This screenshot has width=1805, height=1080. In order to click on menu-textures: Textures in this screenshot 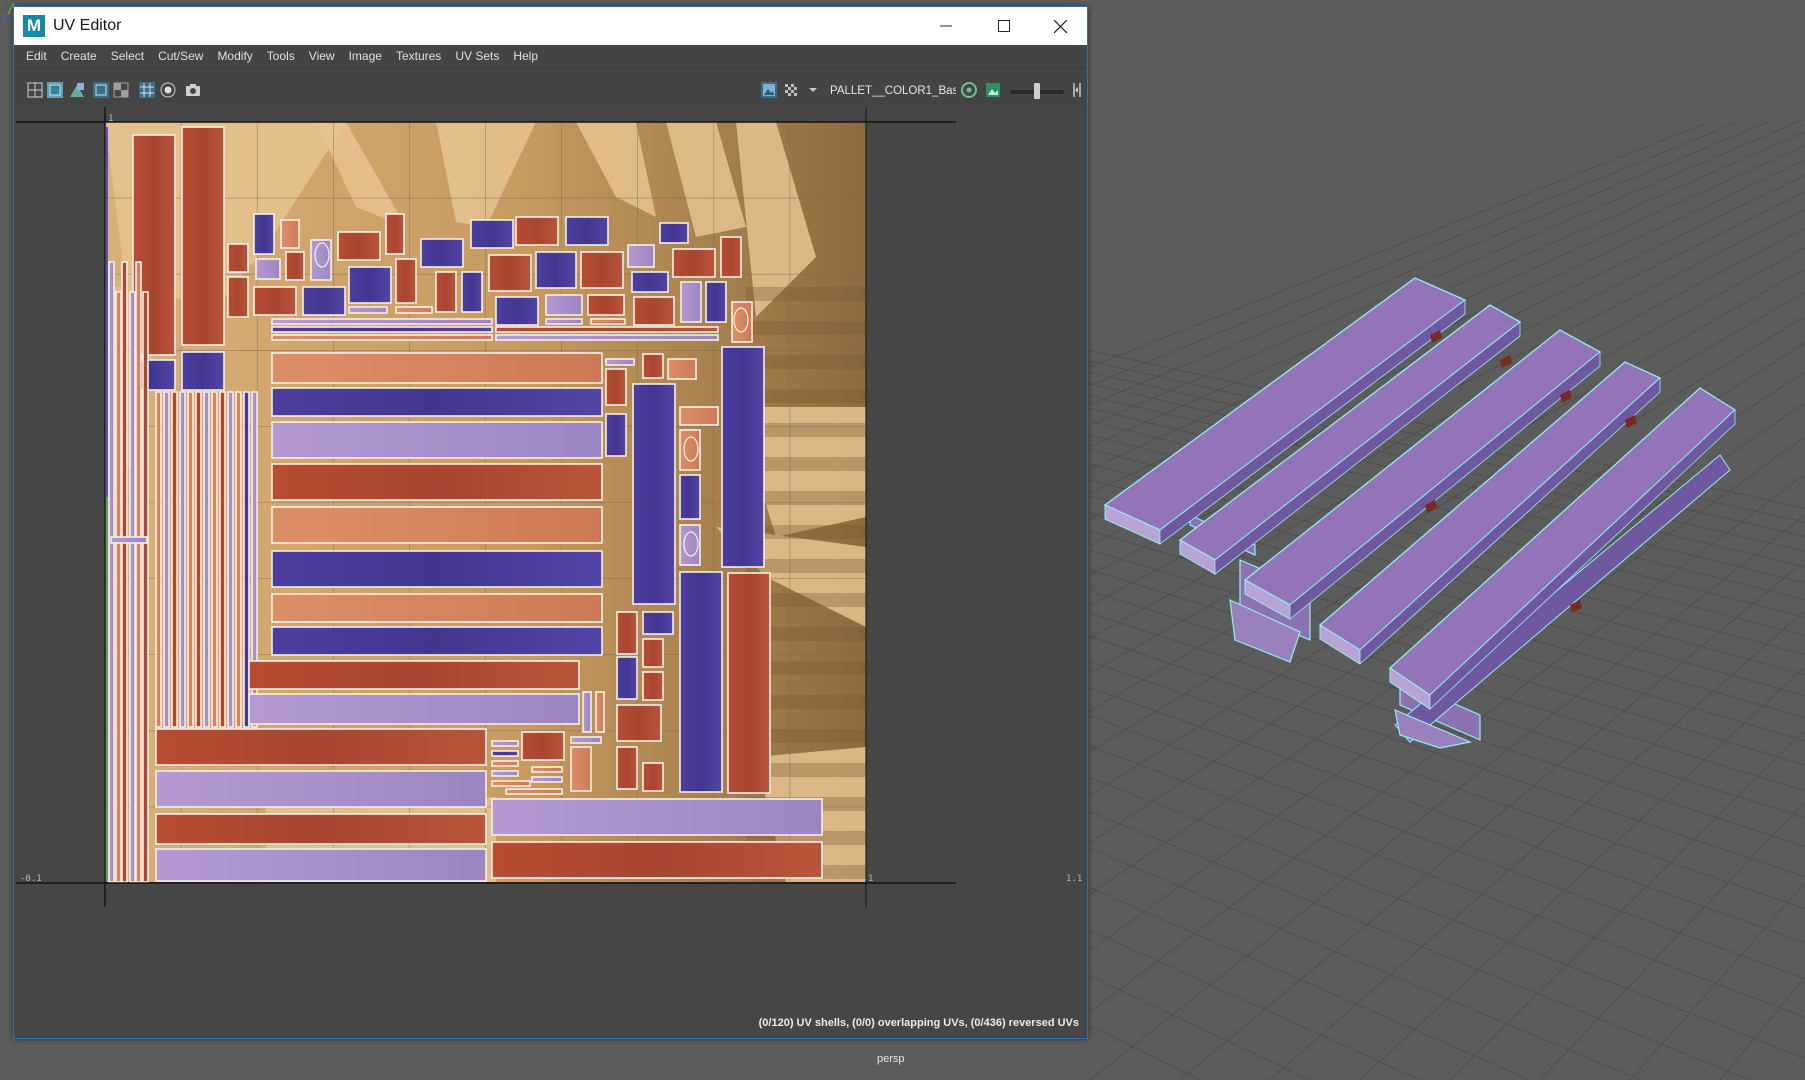, I will do `click(418, 56)`.